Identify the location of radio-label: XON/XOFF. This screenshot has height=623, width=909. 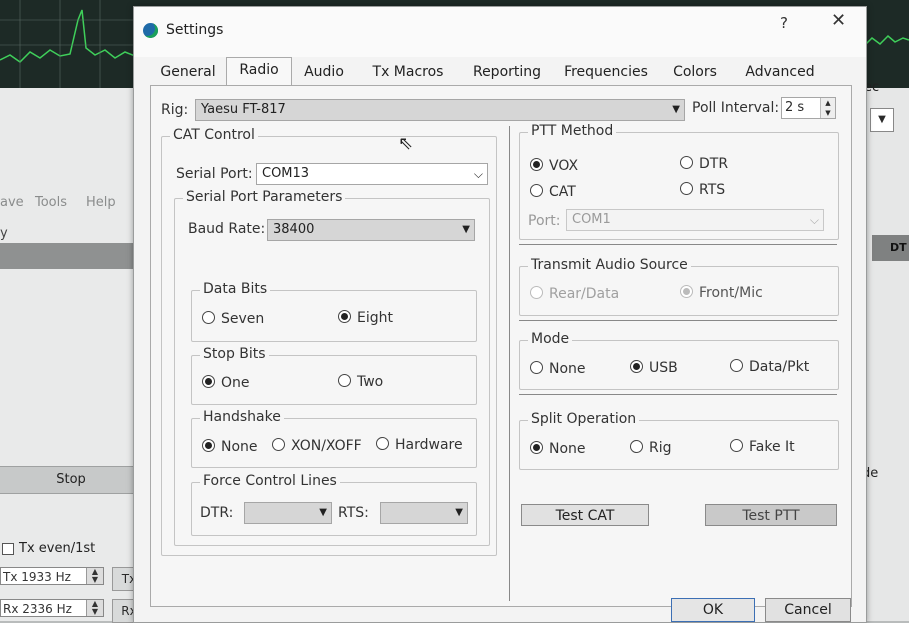
(326, 446).